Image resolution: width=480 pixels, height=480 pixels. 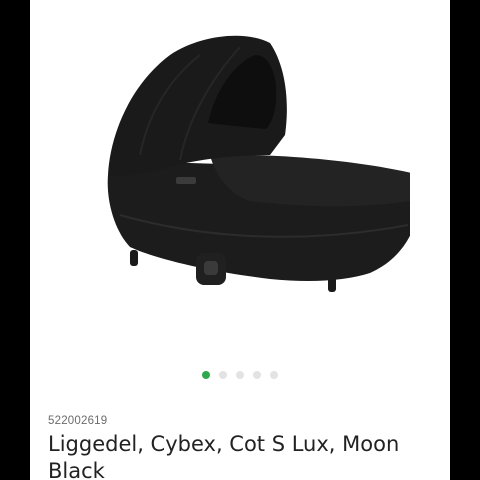 I want to click on product-sku: 522002619, so click(x=78, y=421).